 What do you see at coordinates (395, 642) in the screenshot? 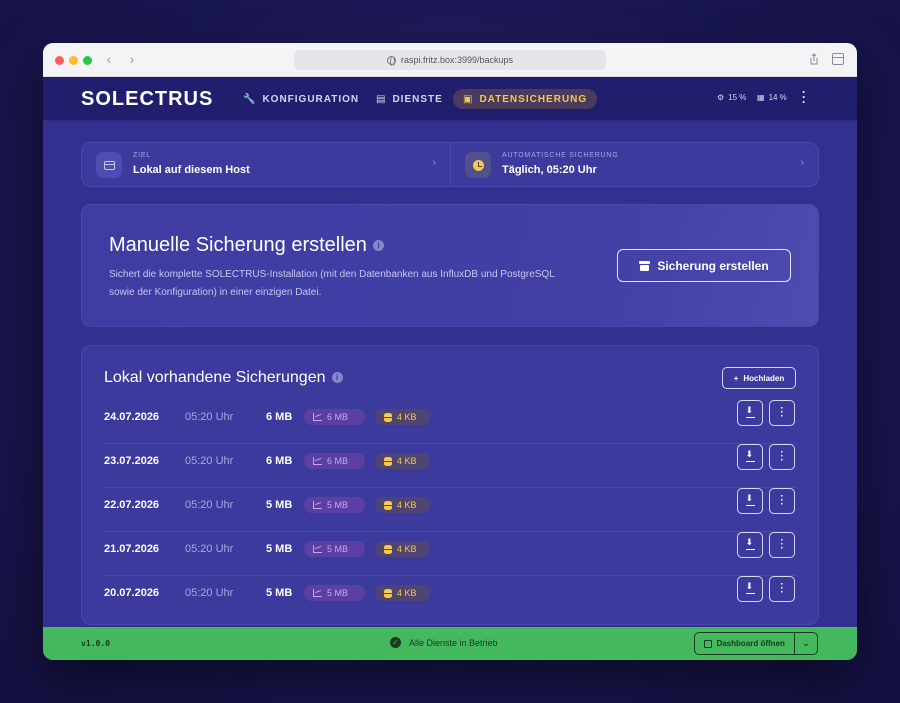
I see `check-circle-icon: ✓` at bounding box center [395, 642].